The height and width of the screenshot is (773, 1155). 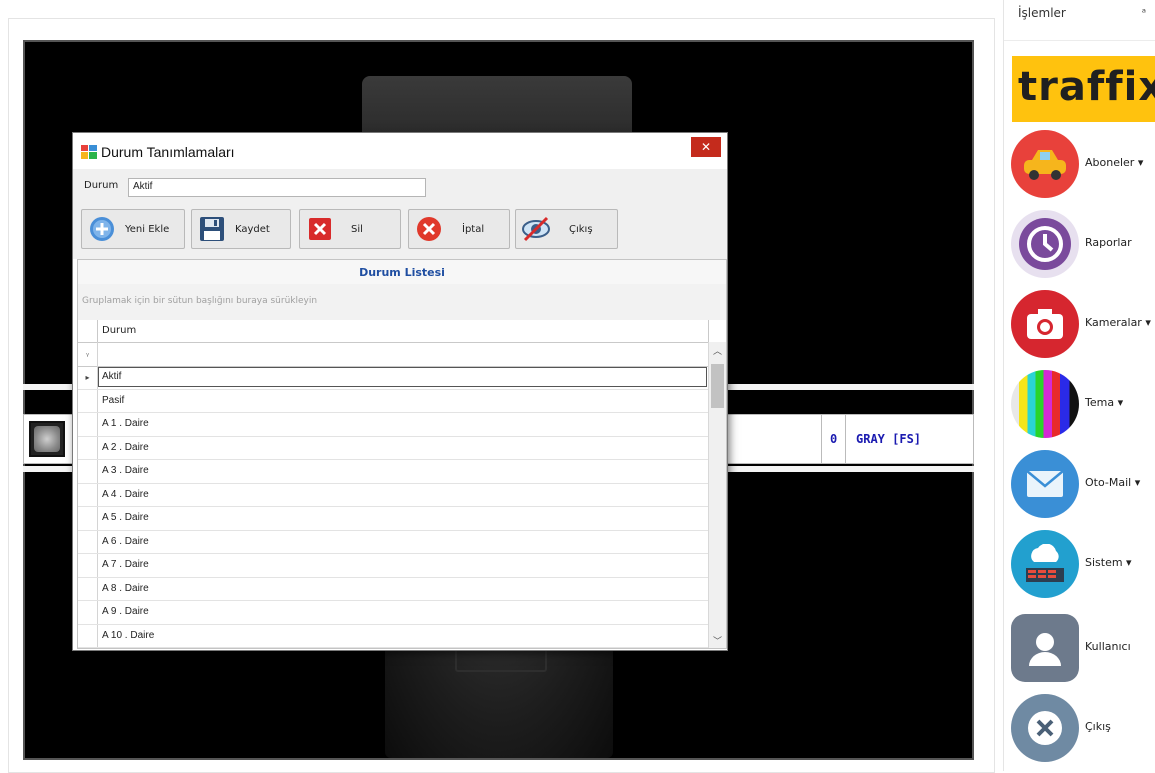 I want to click on cancel-icon, so click(x=429, y=229).